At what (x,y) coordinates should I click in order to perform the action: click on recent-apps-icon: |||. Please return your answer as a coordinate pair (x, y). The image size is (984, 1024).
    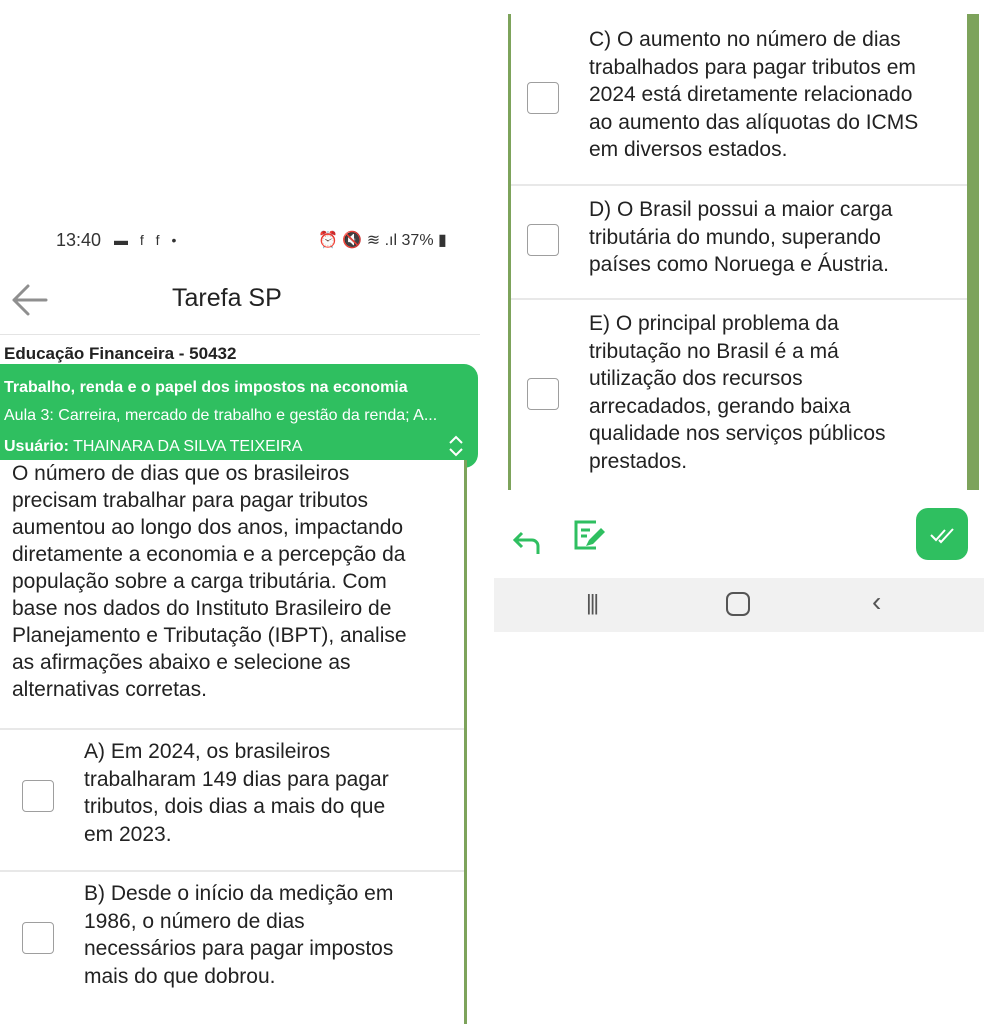
    Looking at the image, I should click on (592, 603).